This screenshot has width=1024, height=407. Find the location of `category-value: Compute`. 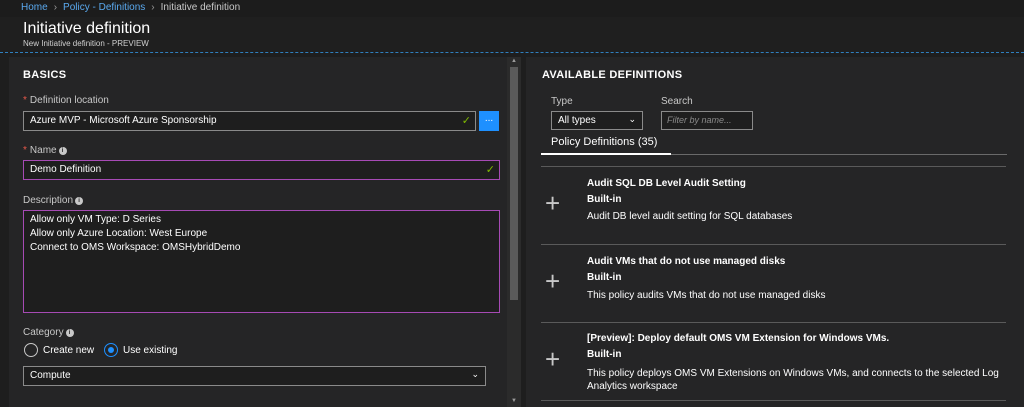

category-value: Compute is located at coordinates (50, 375).